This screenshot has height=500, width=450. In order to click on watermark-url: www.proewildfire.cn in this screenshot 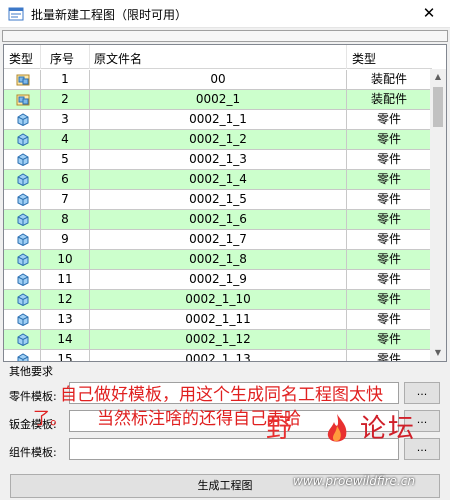, I will do `click(354, 481)`.